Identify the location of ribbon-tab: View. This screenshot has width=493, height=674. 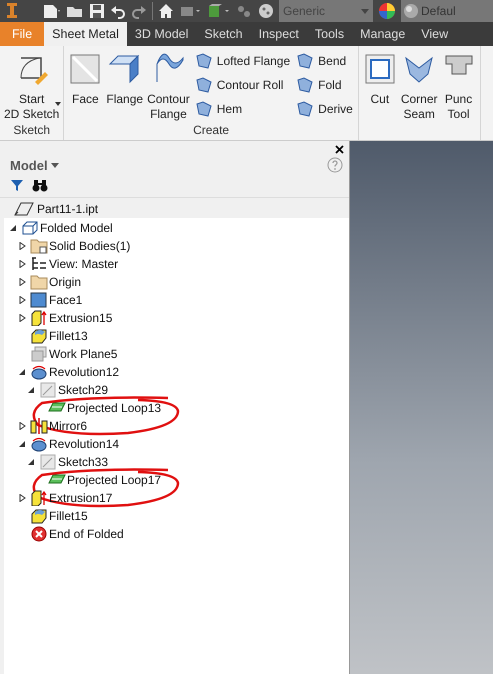
(434, 34).